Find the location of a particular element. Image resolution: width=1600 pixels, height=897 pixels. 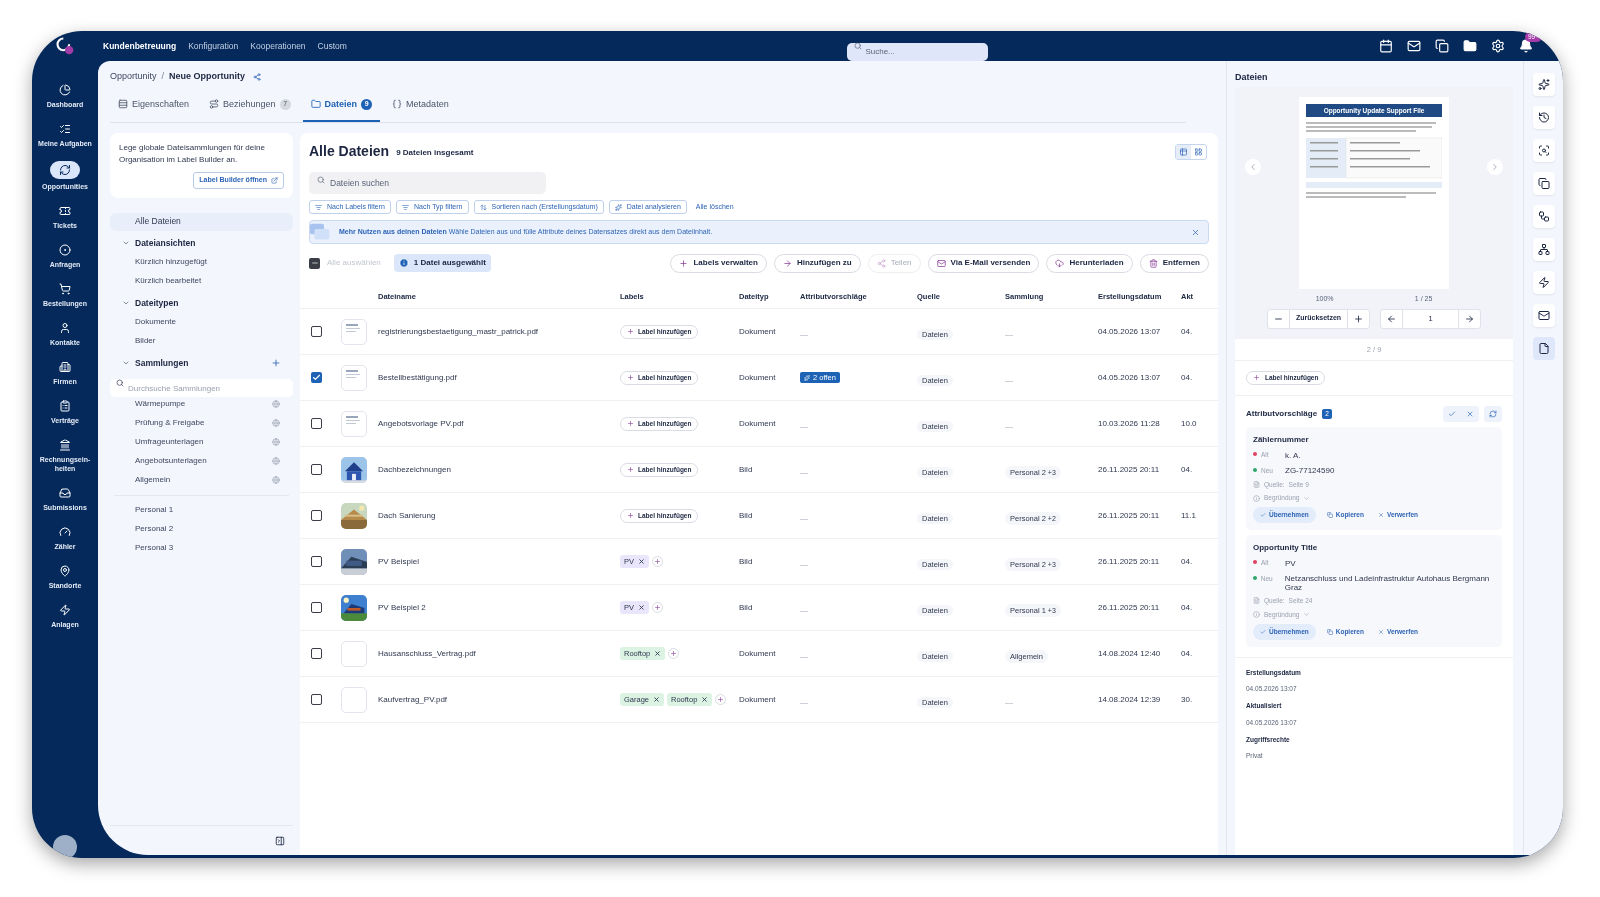

file-name: registrierungsbestaetigung_mastr_patrick.pdf is located at coordinates (499, 331).